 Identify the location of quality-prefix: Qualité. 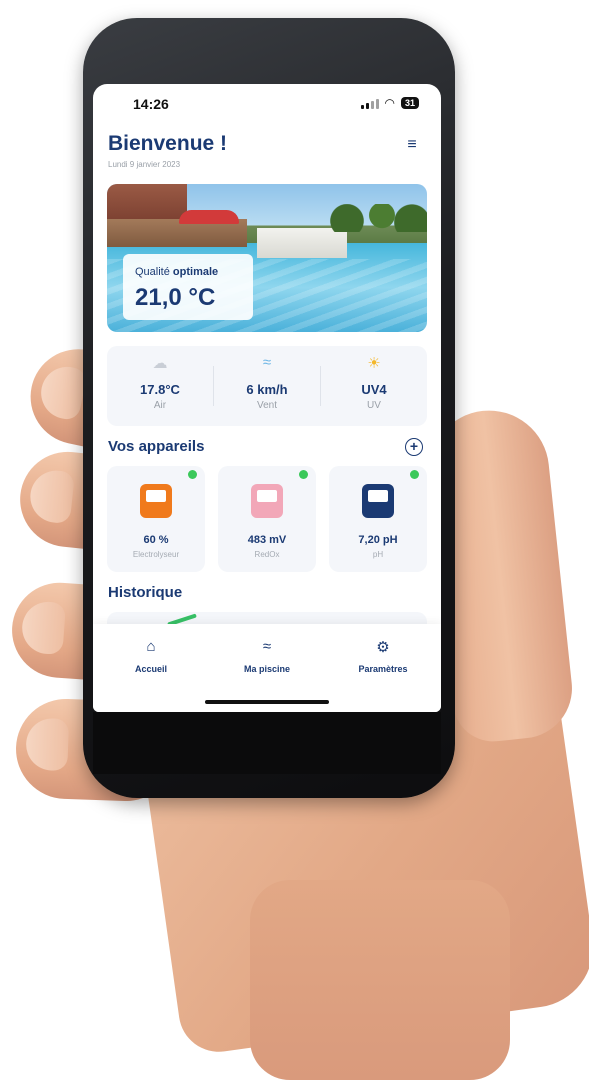
(152, 272).